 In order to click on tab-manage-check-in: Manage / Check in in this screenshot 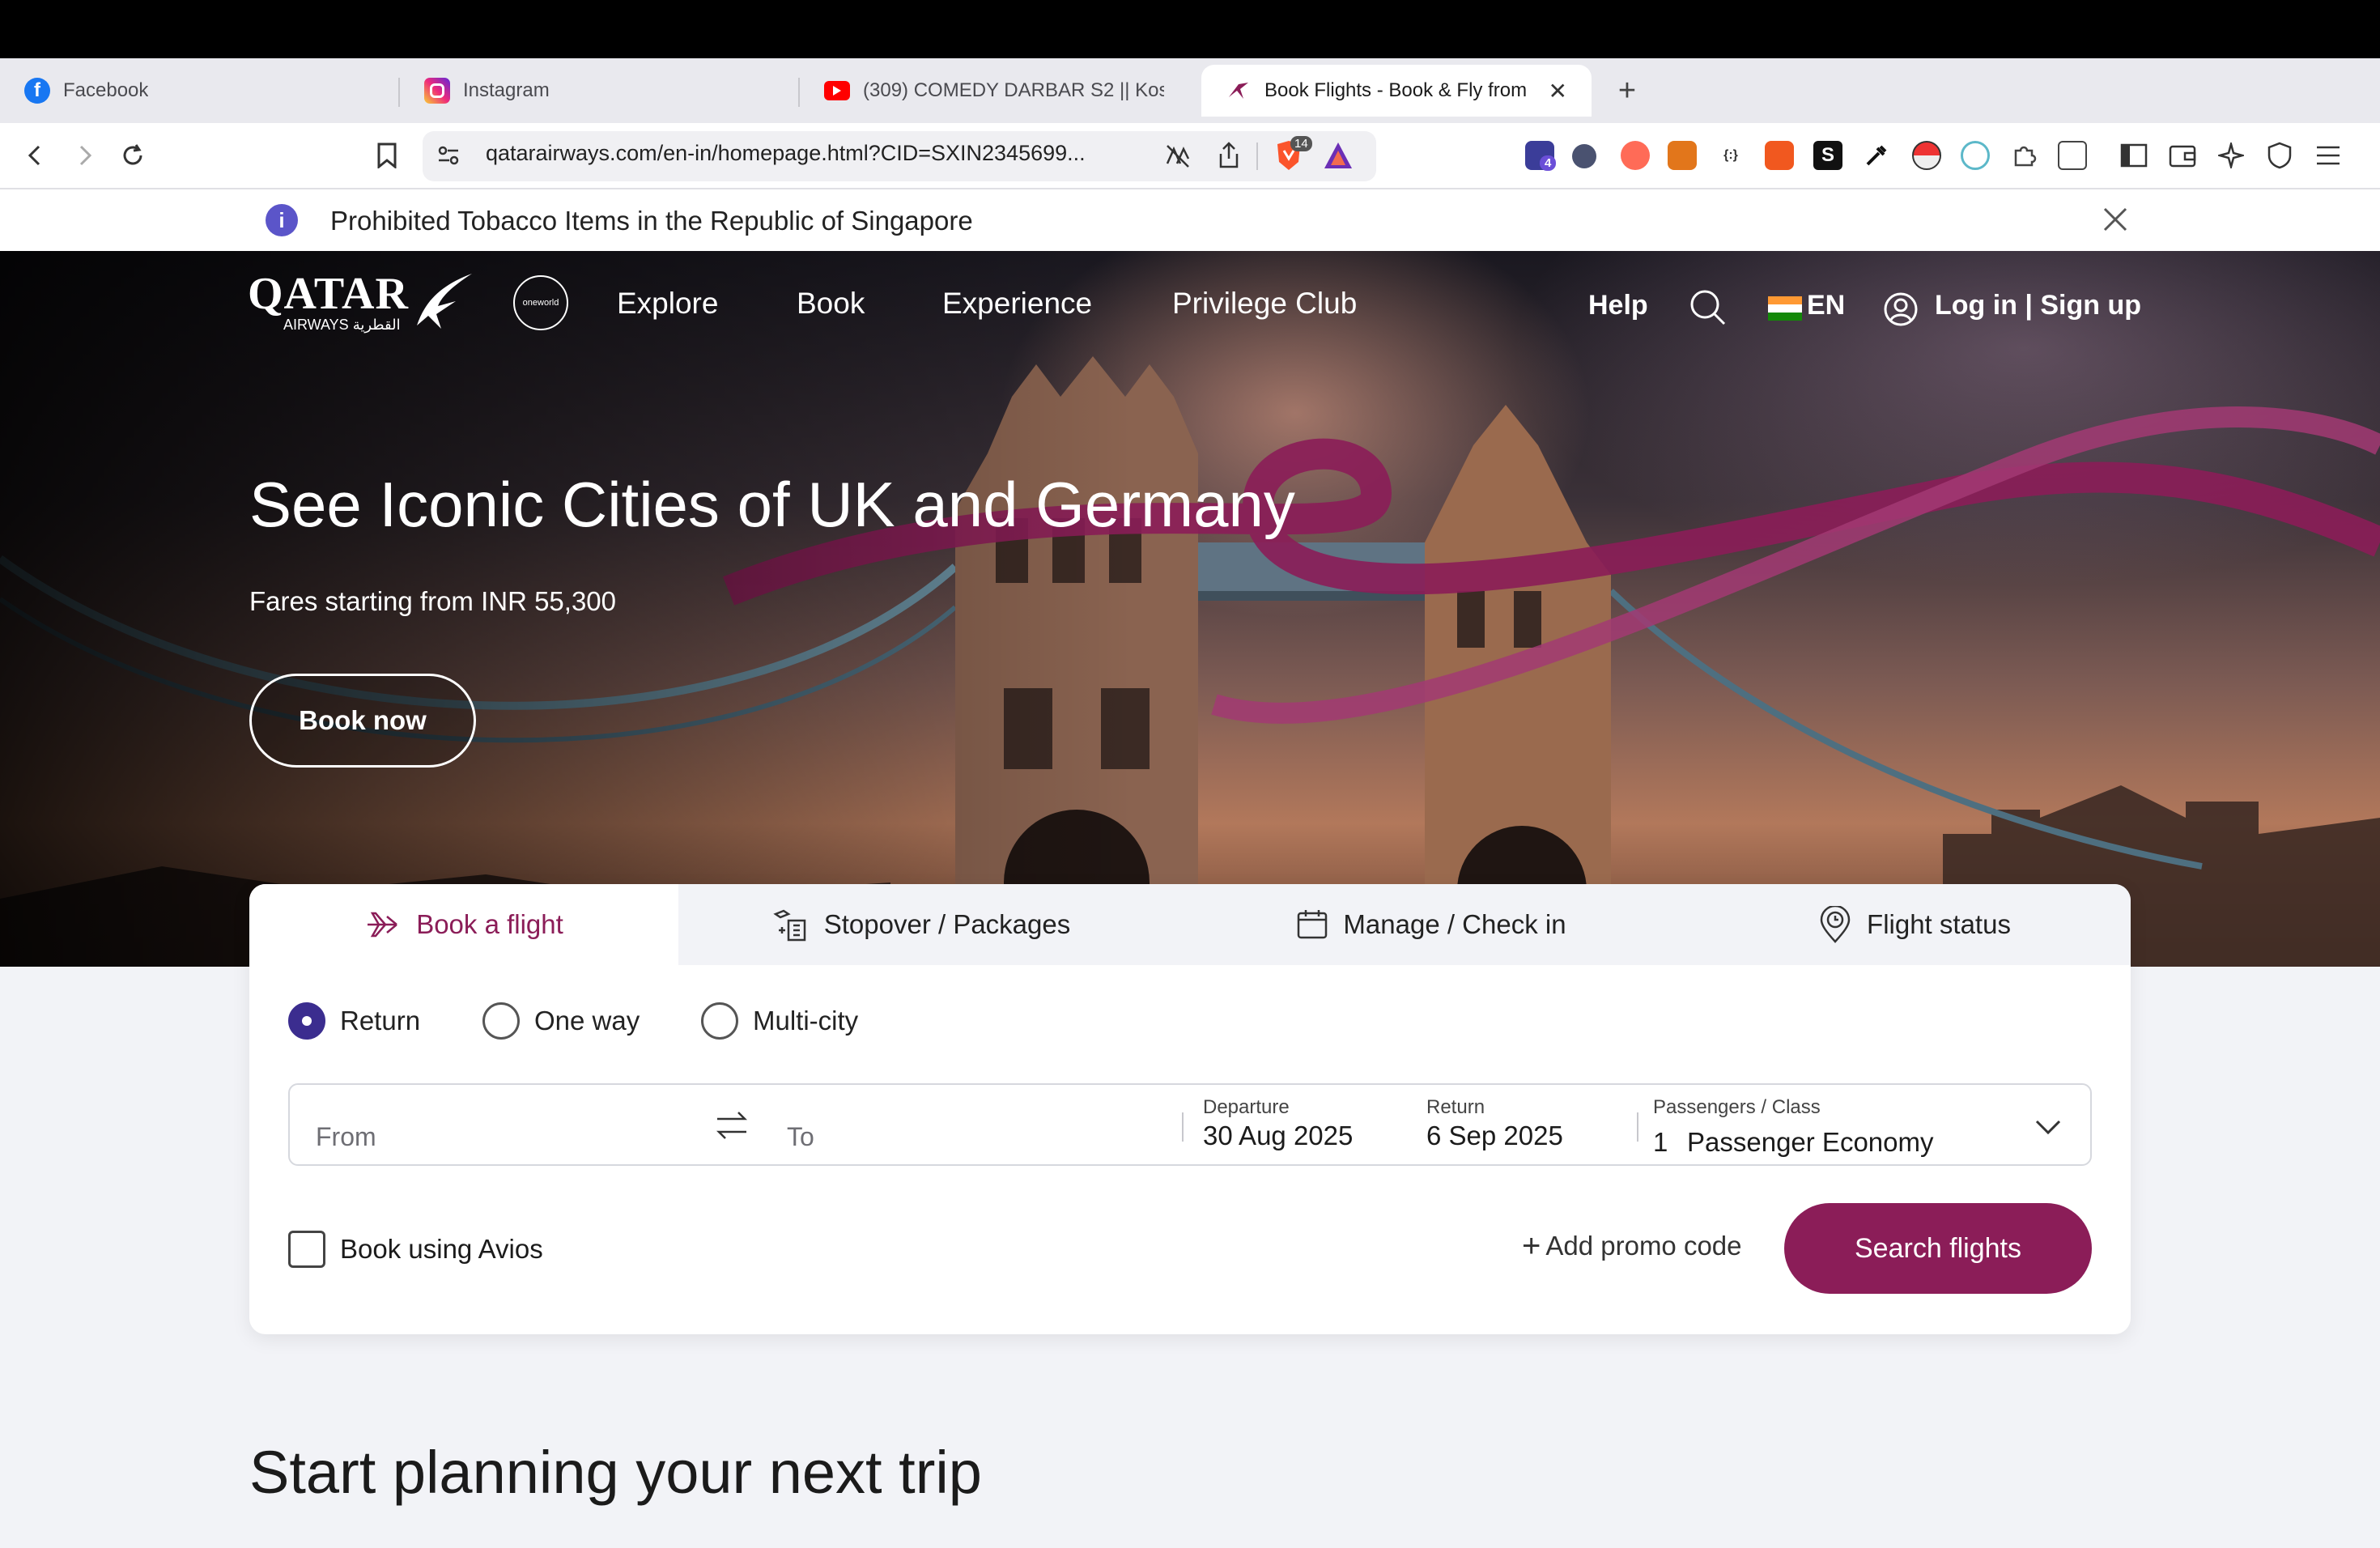, I will do `click(1432, 924)`.